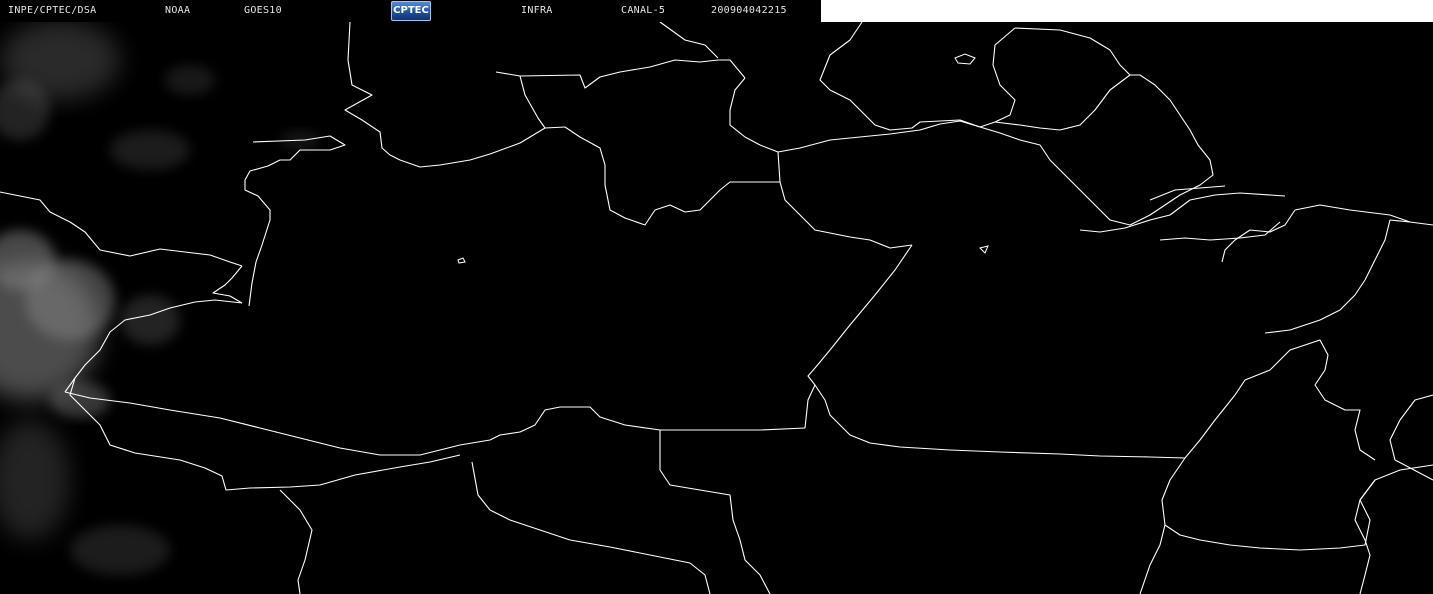 Image resolution: width=1433 pixels, height=594 pixels. I want to click on agency-label: NOAA, so click(178, 10).